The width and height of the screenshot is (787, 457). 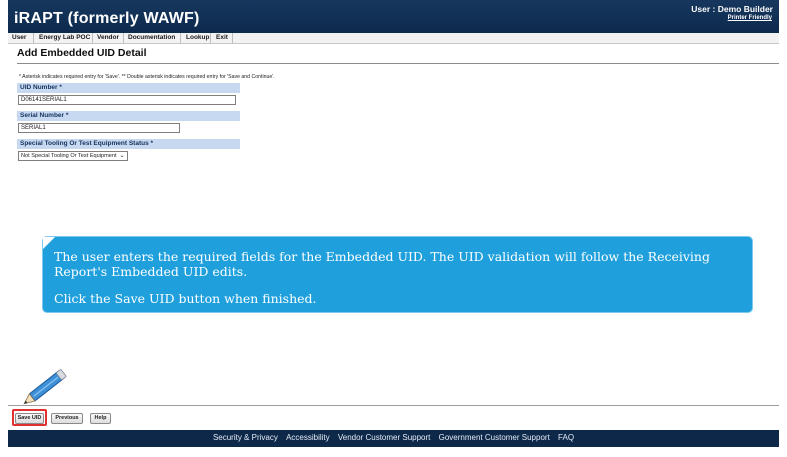 What do you see at coordinates (128, 88) in the screenshot?
I see `uid-number-label: UID Number *` at bounding box center [128, 88].